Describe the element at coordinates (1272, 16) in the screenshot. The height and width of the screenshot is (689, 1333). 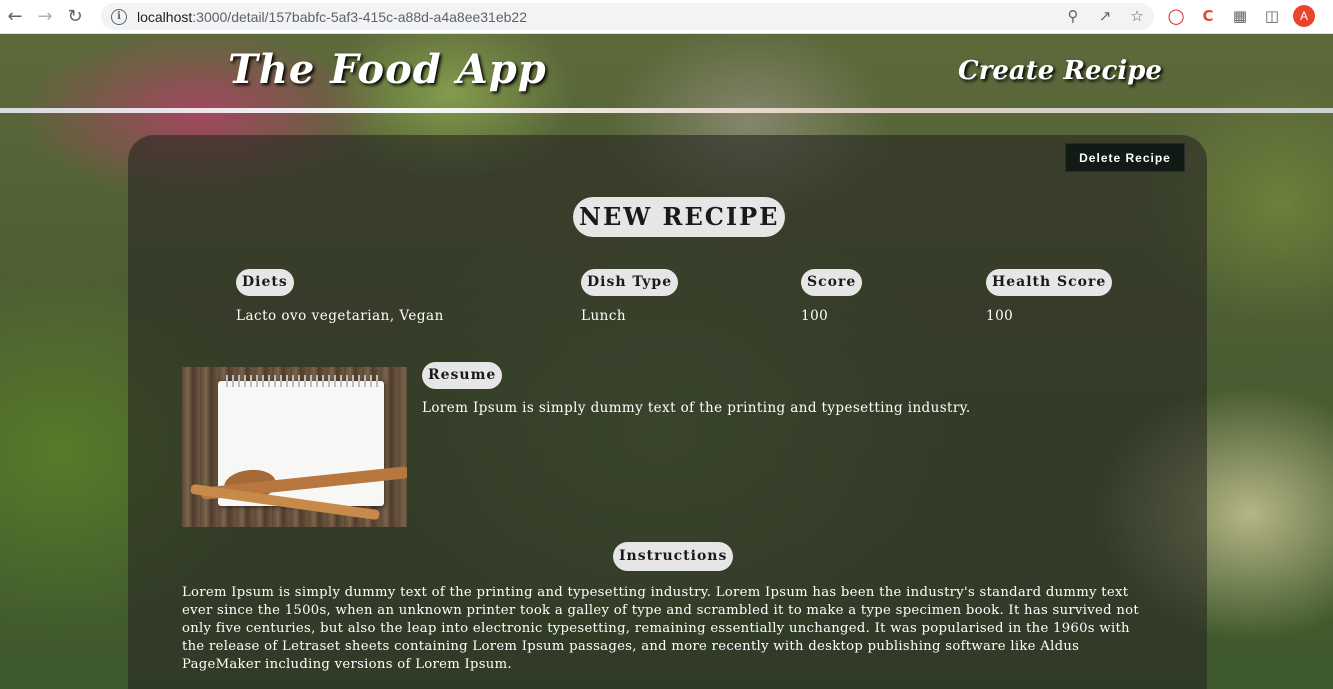
I see `sidebar-icon: ◫` at that location.